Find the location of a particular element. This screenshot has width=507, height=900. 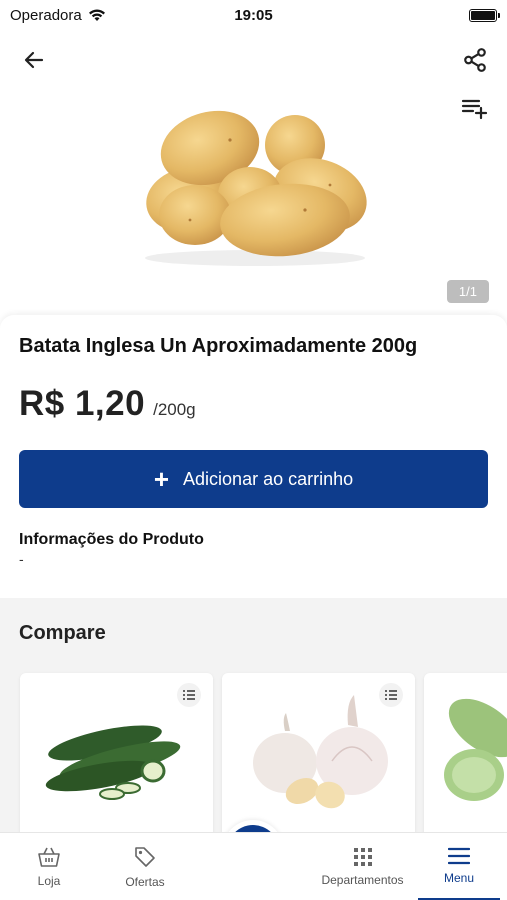

nav-label-ofertas: Ofertas is located at coordinates (145, 882).